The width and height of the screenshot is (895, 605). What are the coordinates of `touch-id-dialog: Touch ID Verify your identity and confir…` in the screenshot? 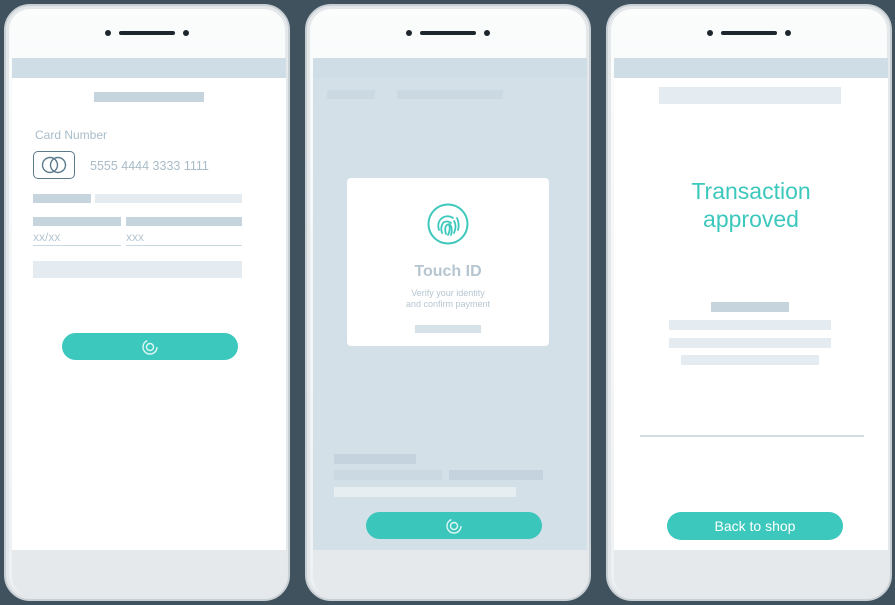 It's located at (448, 262).